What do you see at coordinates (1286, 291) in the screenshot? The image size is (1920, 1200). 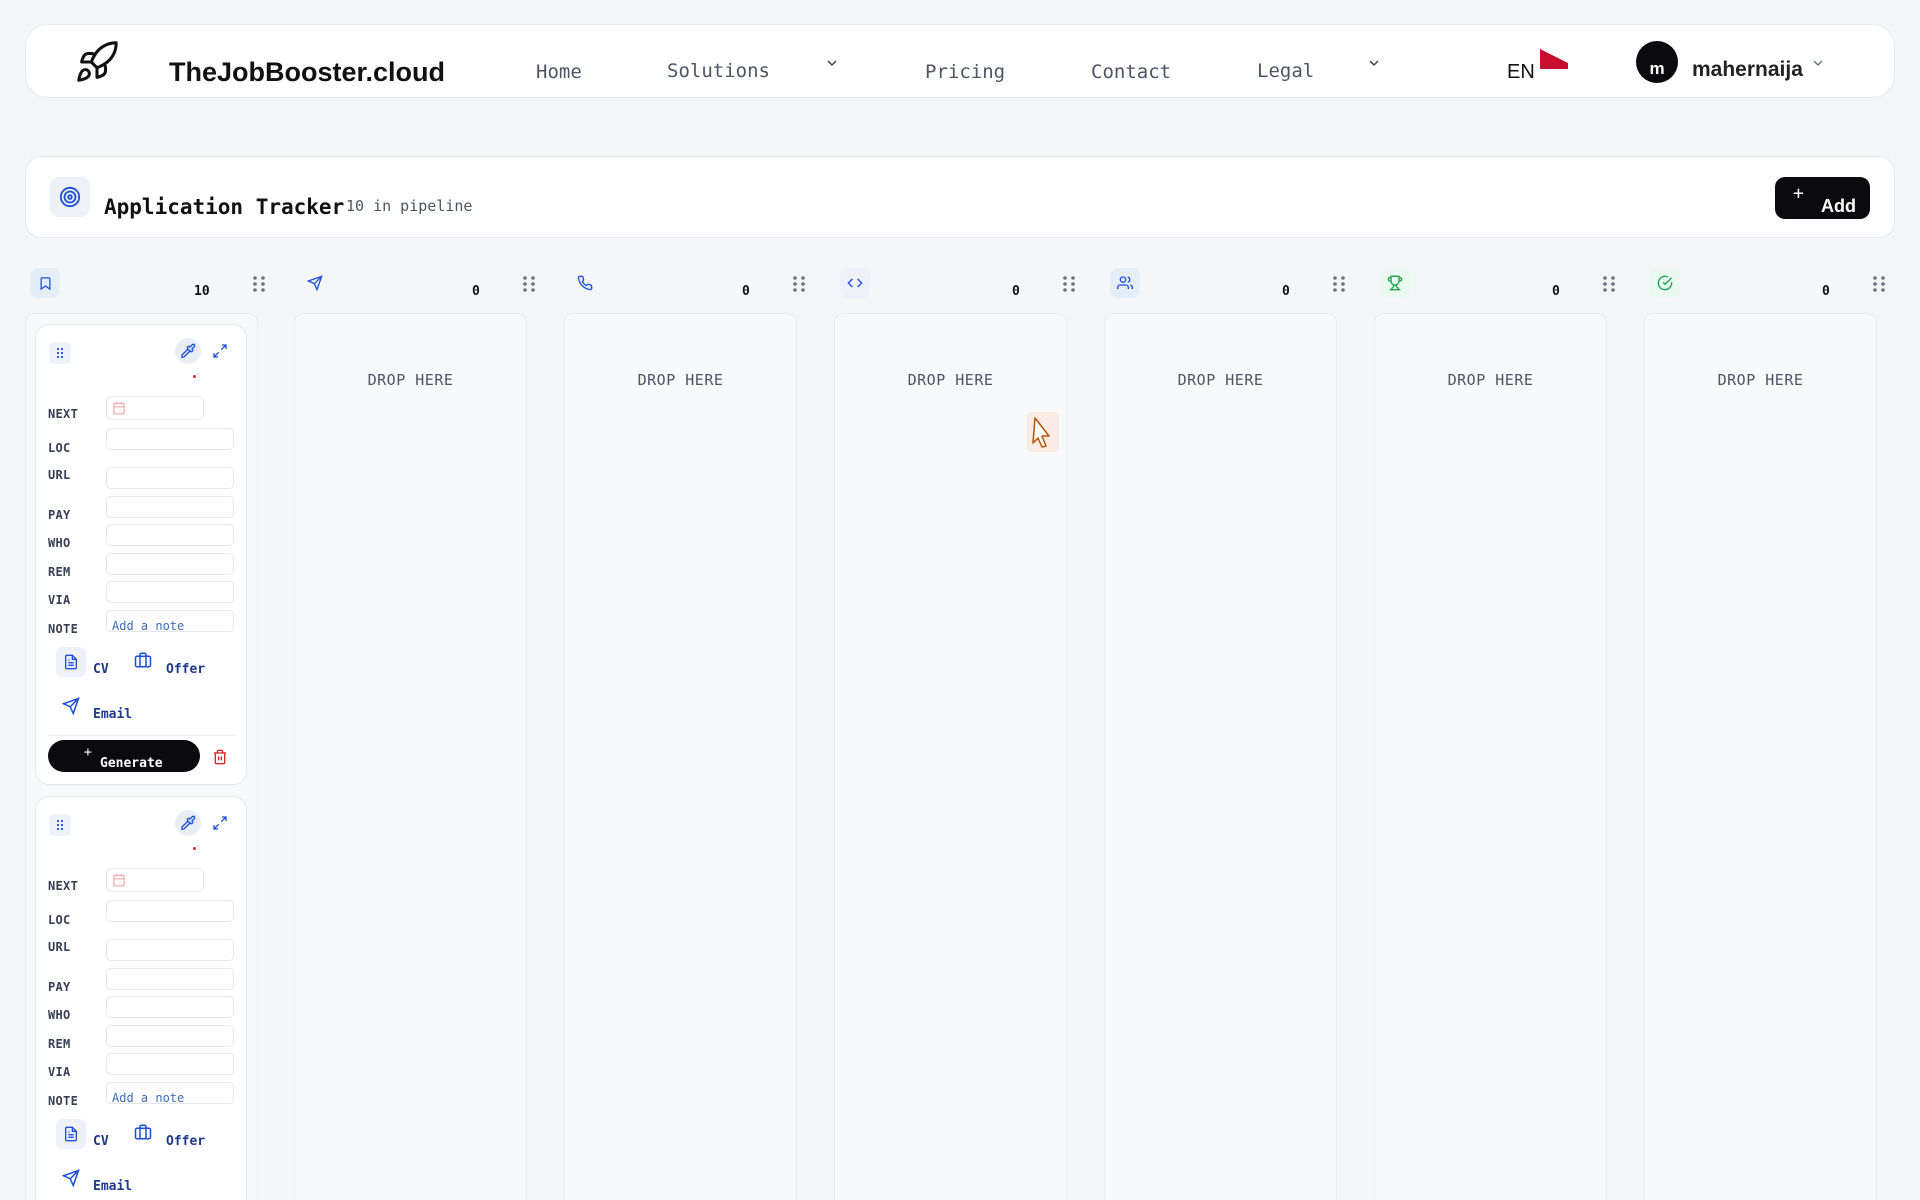 I see `column-interview-count: 0` at bounding box center [1286, 291].